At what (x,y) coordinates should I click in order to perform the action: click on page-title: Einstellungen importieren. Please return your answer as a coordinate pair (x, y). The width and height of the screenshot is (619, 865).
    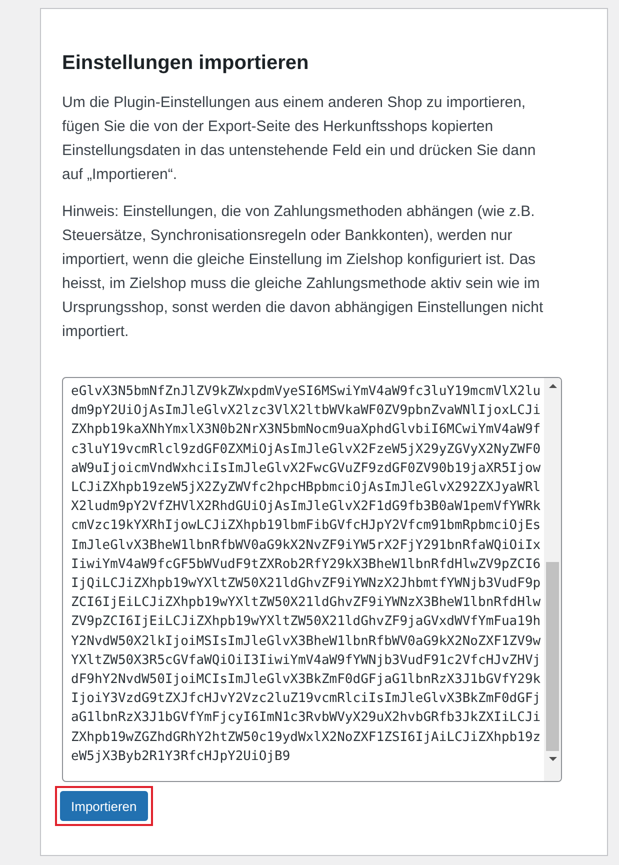
    Looking at the image, I should click on (186, 63).